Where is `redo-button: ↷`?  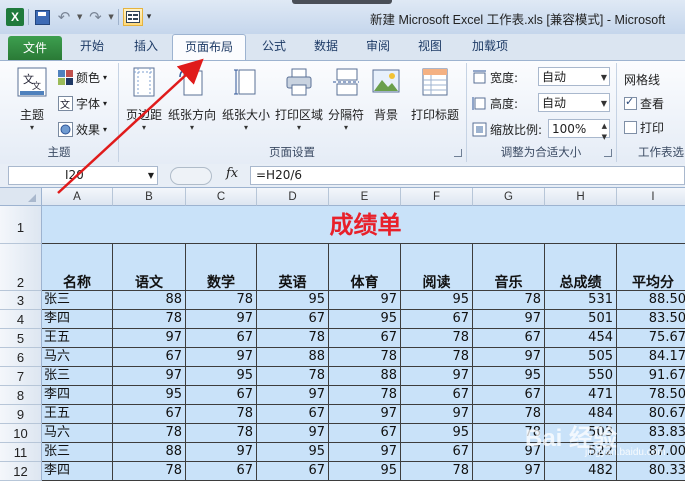 redo-button: ↷ is located at coordinates (95, 17).